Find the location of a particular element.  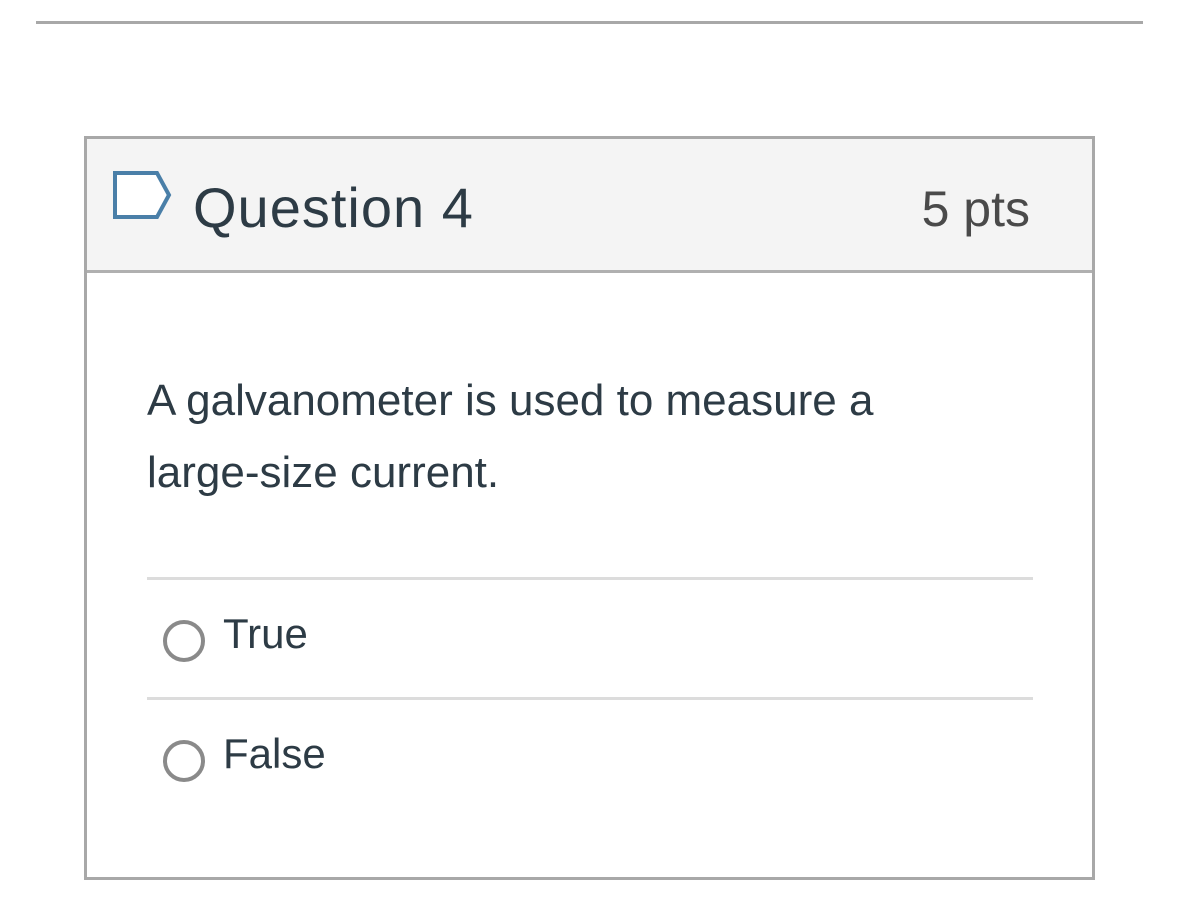

radio-button-false is located at coordinates (184, 761).